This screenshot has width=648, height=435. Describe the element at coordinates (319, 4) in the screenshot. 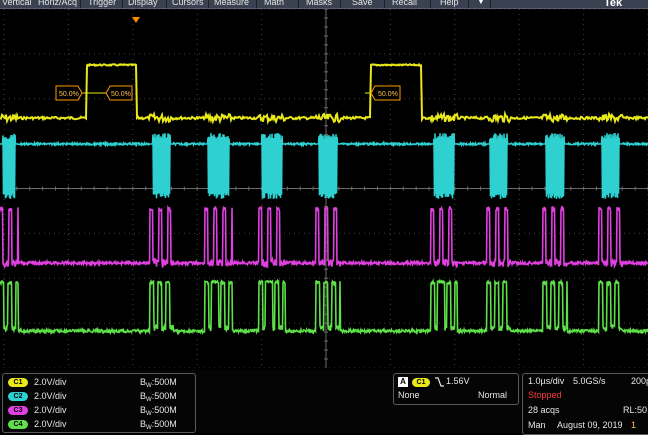

I see `menu-masks: Masks` at that location.